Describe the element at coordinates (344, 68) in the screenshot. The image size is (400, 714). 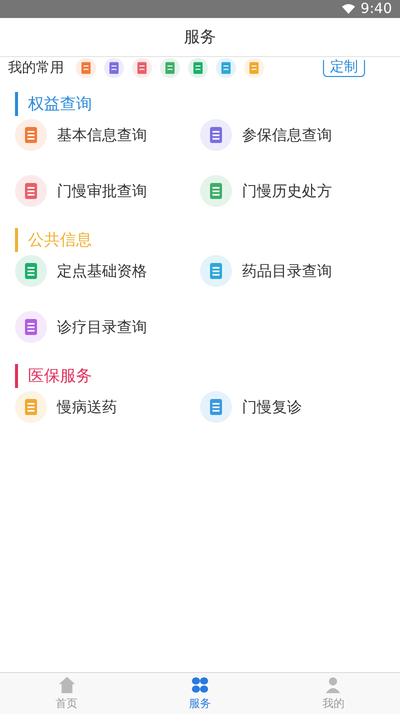
I see `customize-button: 定制` at that location.